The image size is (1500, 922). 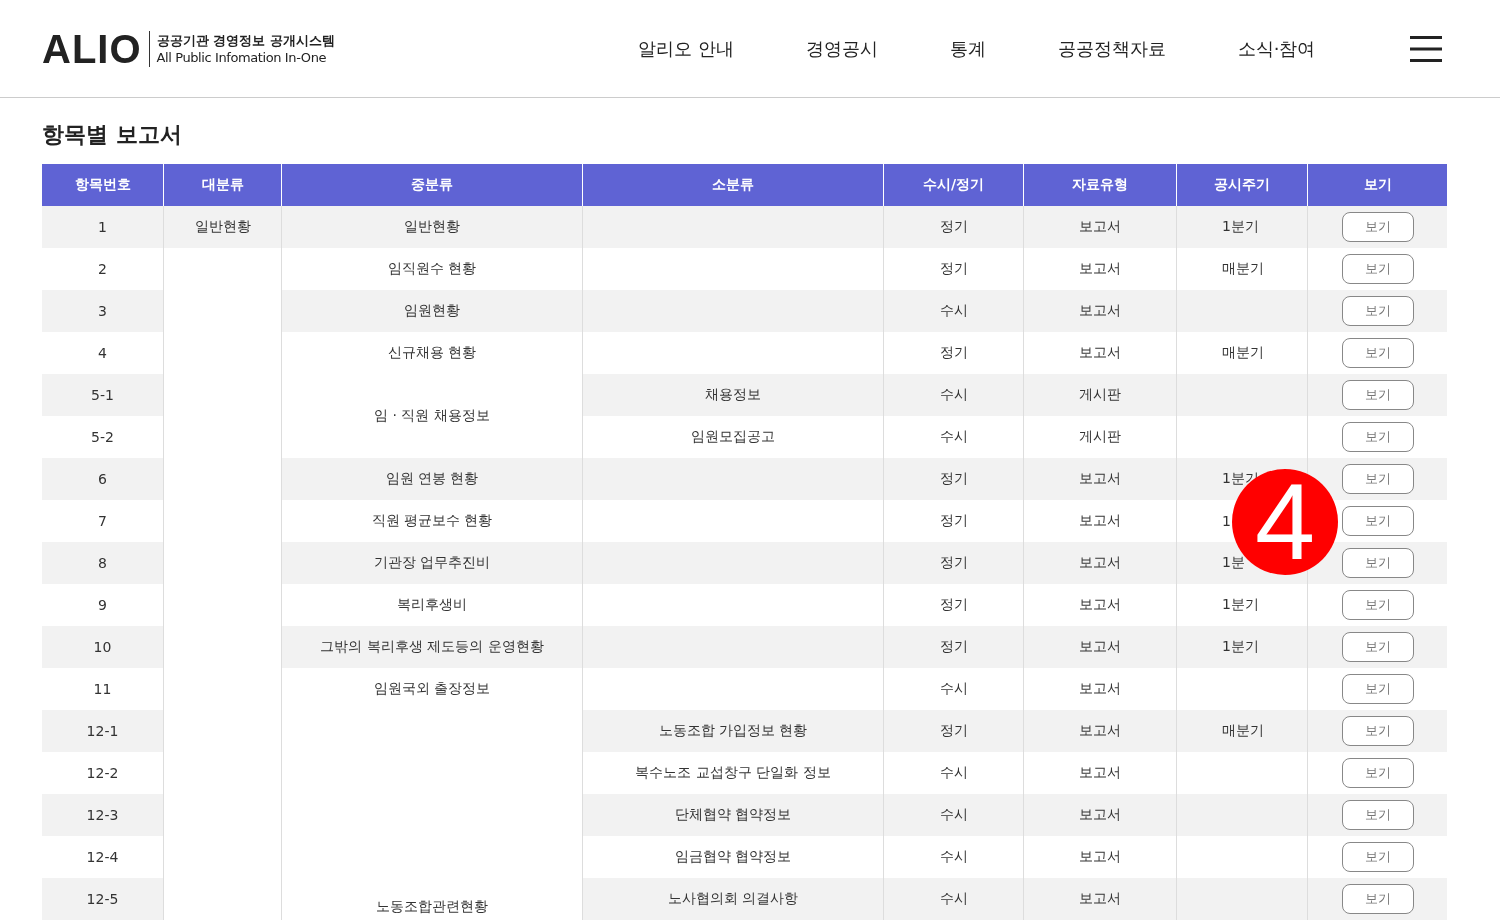 What do you see at coordinates (103, 605) in the screenshot?
I see `table-cell: 9` at bounding box center [103, 605].